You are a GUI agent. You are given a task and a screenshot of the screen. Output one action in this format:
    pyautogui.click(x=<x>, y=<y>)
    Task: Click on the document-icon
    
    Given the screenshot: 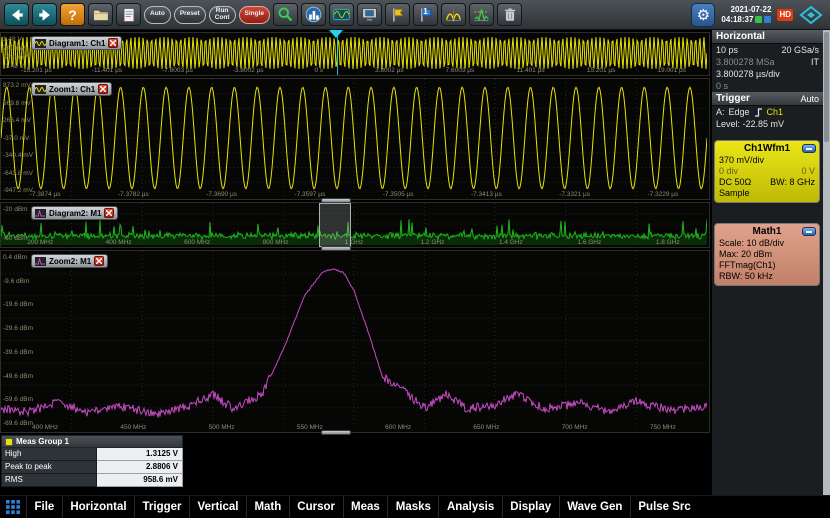 What is the action you would take?
    pyautogui.click(x=128, y=14)
    